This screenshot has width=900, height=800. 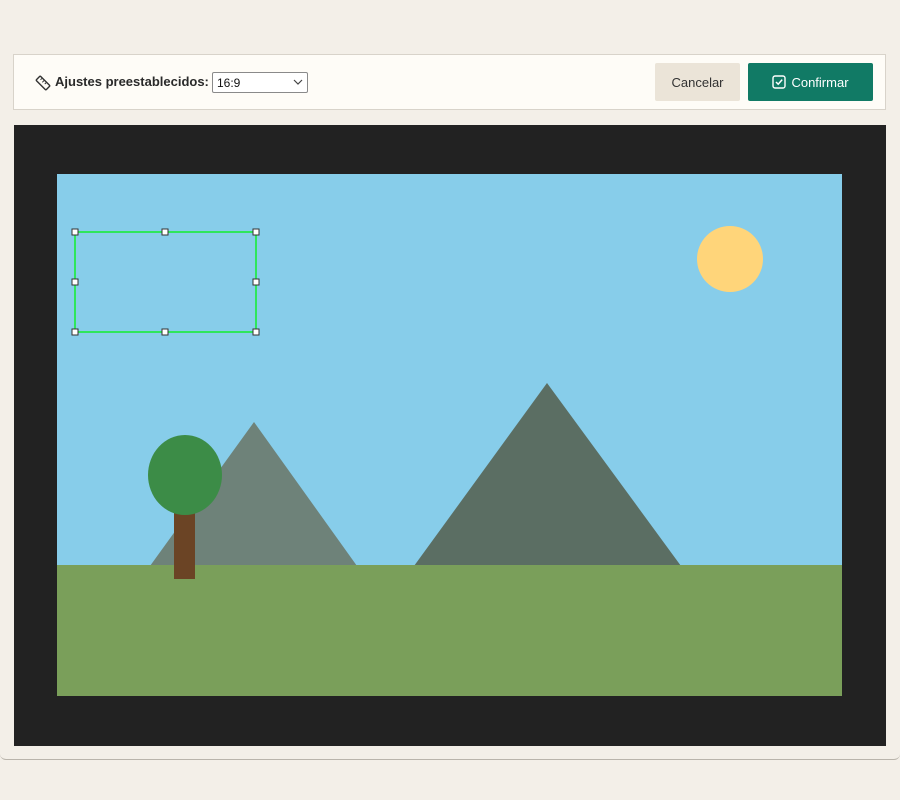 I want to click on checkbox-checked-icon, so click(x=779, y=82).